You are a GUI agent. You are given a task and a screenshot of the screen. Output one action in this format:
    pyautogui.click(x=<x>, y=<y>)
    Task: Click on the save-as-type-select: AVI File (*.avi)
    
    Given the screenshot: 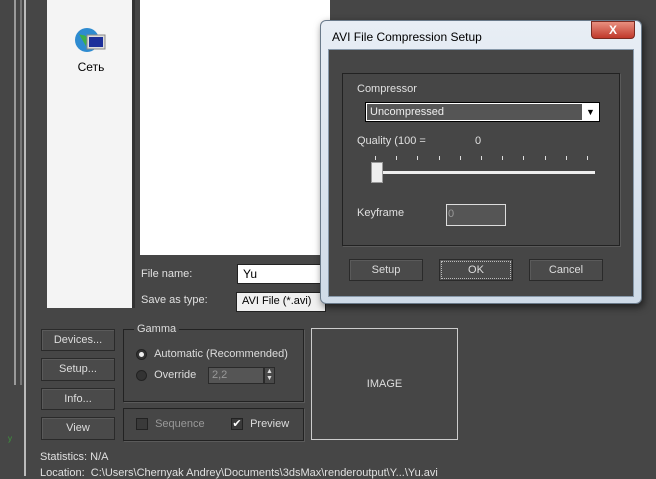 What is the action you would take?
    pyautogui.click(x=281, y=302)
    